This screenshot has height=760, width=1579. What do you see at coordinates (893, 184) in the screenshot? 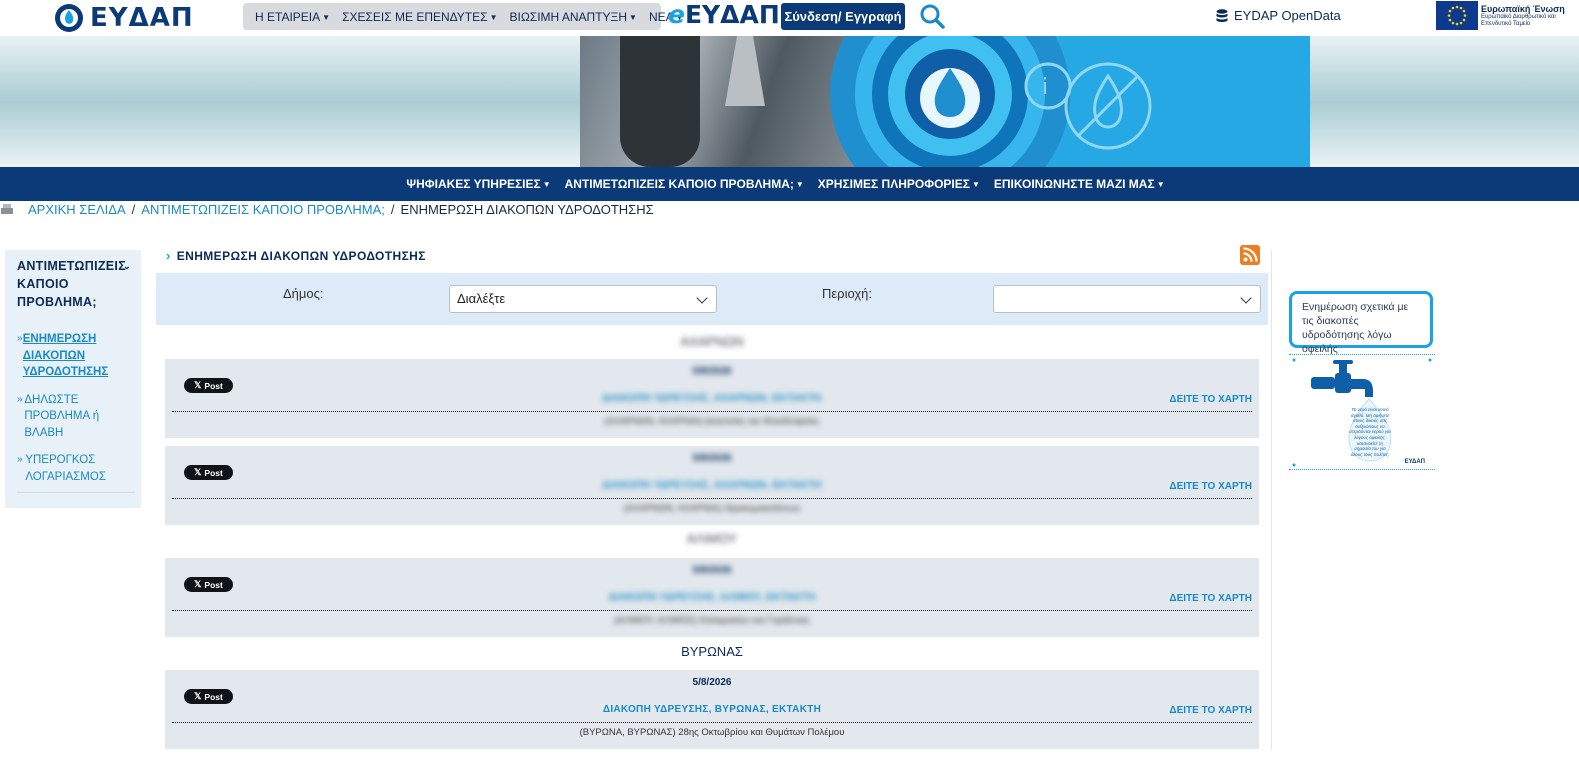
I see `main-nav-label: ΧΡΗΣΙΜΕΣ ΠΛΗΡΟΦΟΡΙΕΣ` at bounding box center [893, 184].